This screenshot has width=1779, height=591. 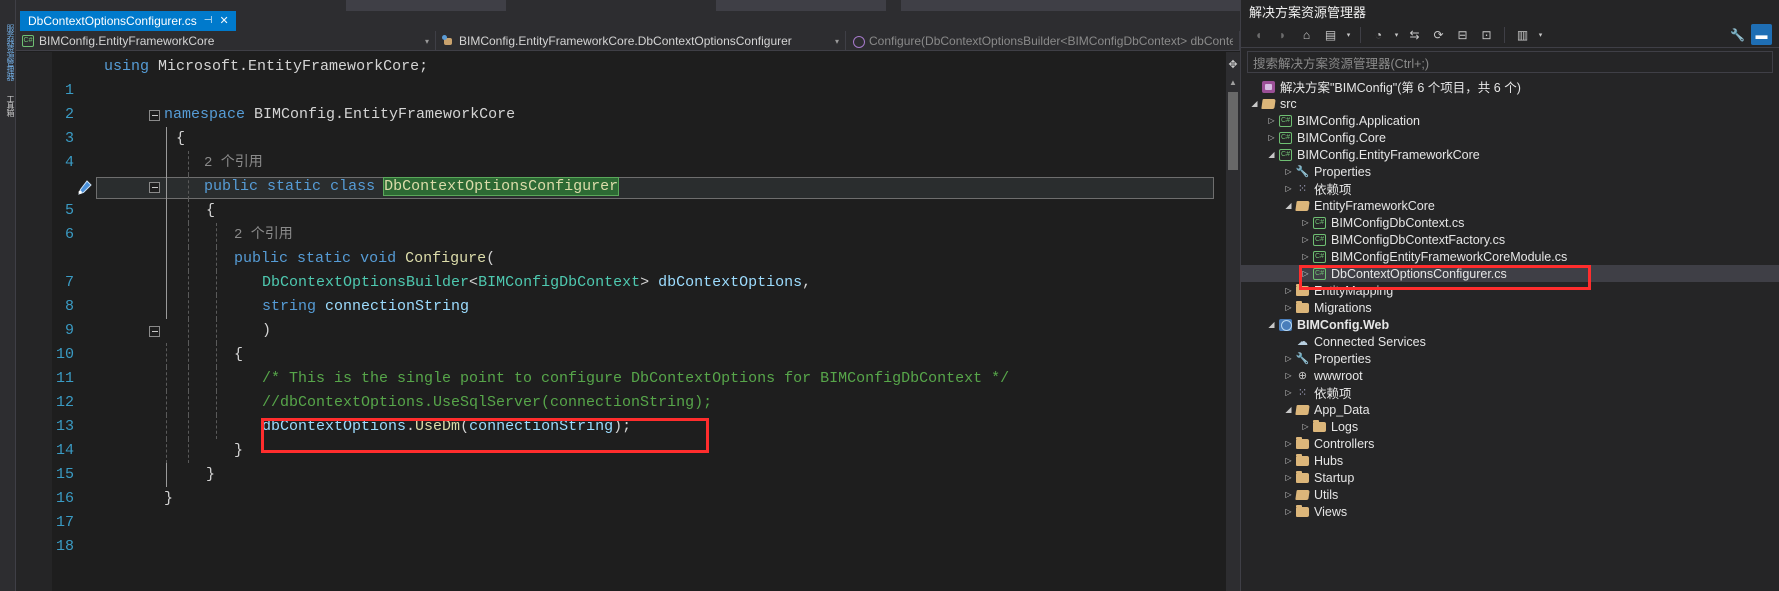 I want to click on tree-node: ▷ Startup, so click(x=1510, y=477).